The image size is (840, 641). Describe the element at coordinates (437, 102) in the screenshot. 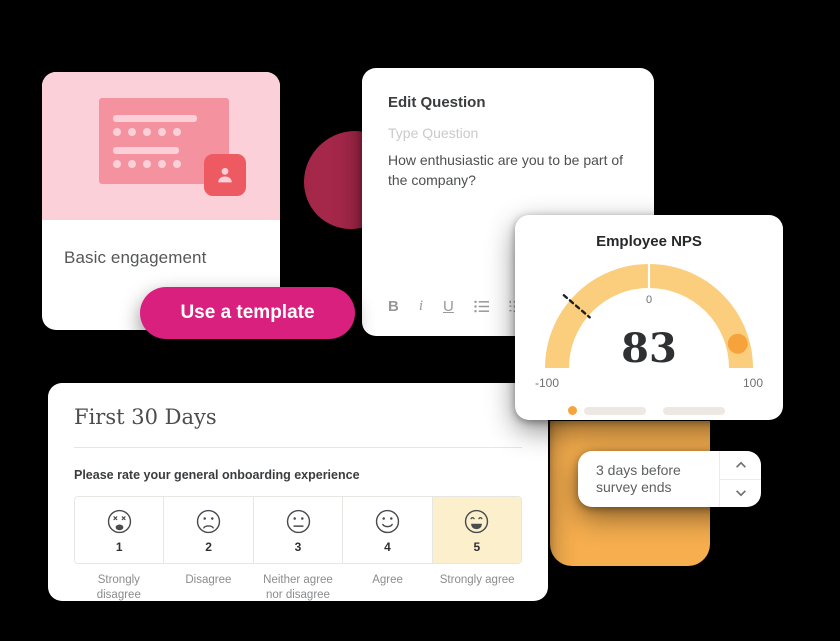

I see `edit-question-title: Edit Question` at that location.